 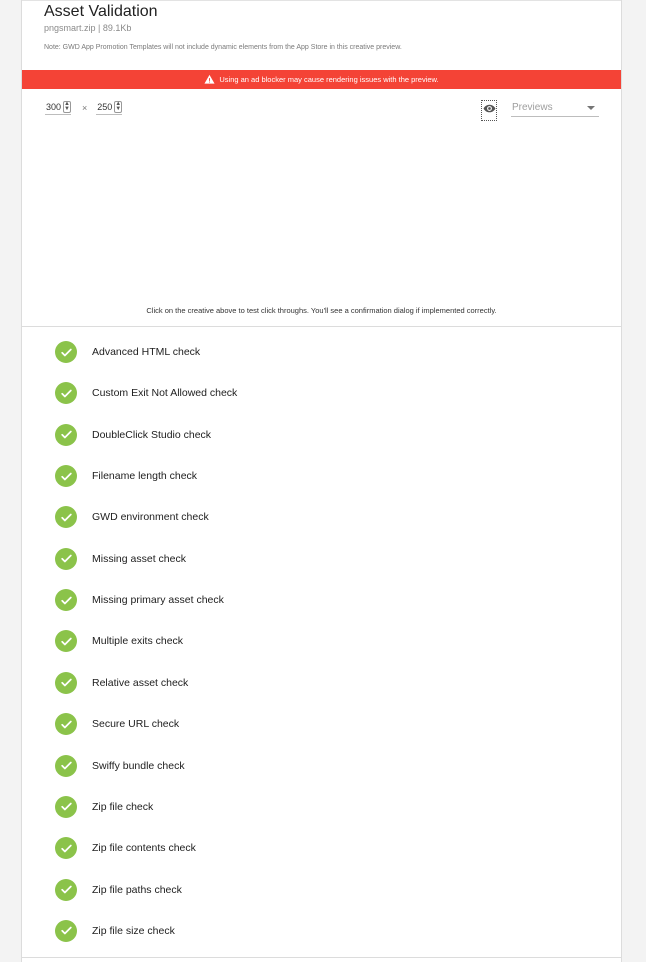 What do you see at coordinates (165, 393) in the screenshot?
I see `check-label: Custom Exit Not Allowed check` at bounding box center [165, 393].